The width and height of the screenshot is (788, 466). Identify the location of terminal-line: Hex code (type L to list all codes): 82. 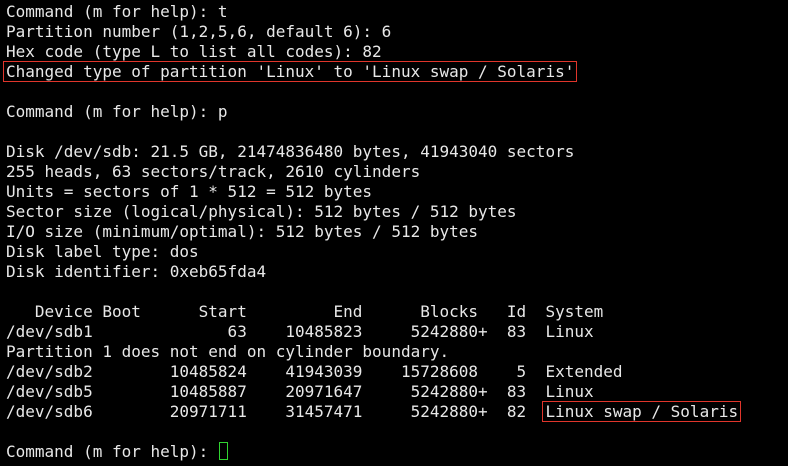
(397, 52).